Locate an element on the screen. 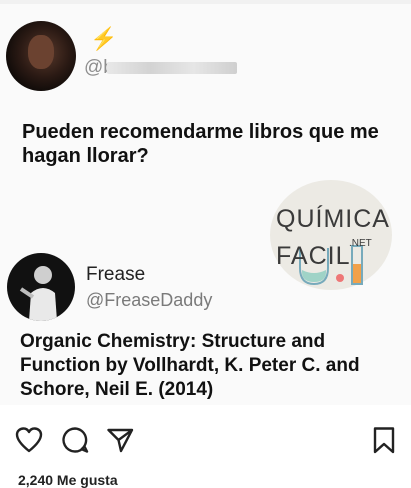  watermark-suffix: .NET is located at coordinates (360, 243).